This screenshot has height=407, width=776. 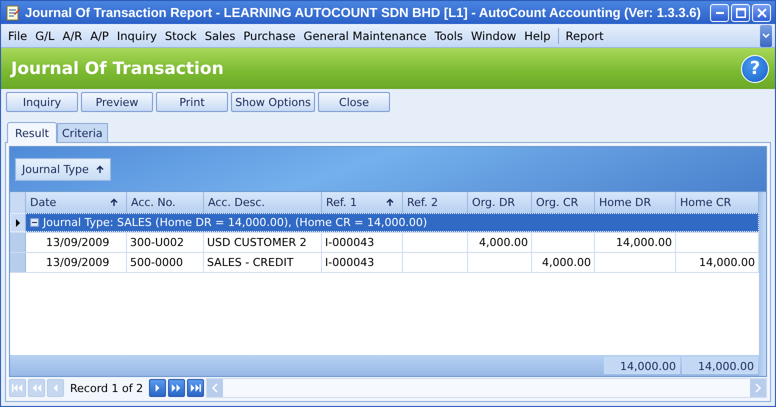 I want to click on toolbar-button: Inquiry, so click(x=42, y=102).